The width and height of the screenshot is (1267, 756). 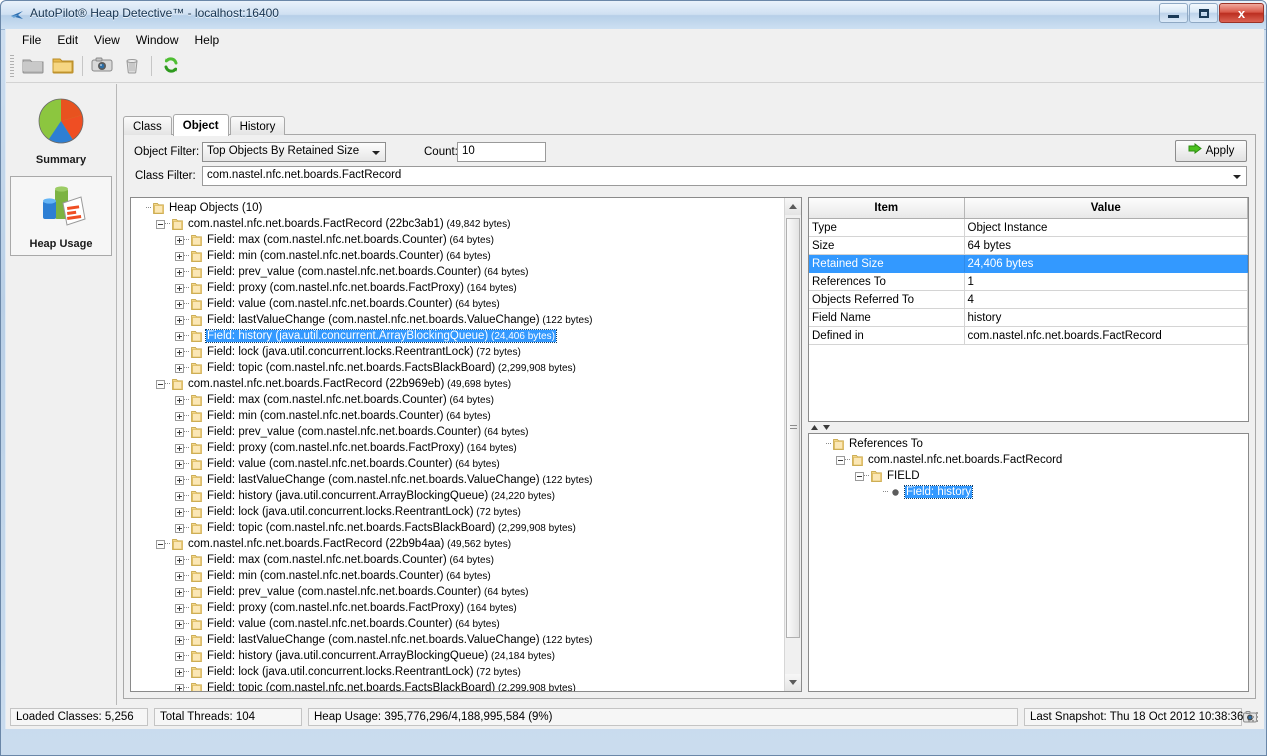 What do you see at coordinates (1028, 263) in the screenshot?
I see `table-row: Retained Size 24,406 bytes` at bounding box center [1028, 263].